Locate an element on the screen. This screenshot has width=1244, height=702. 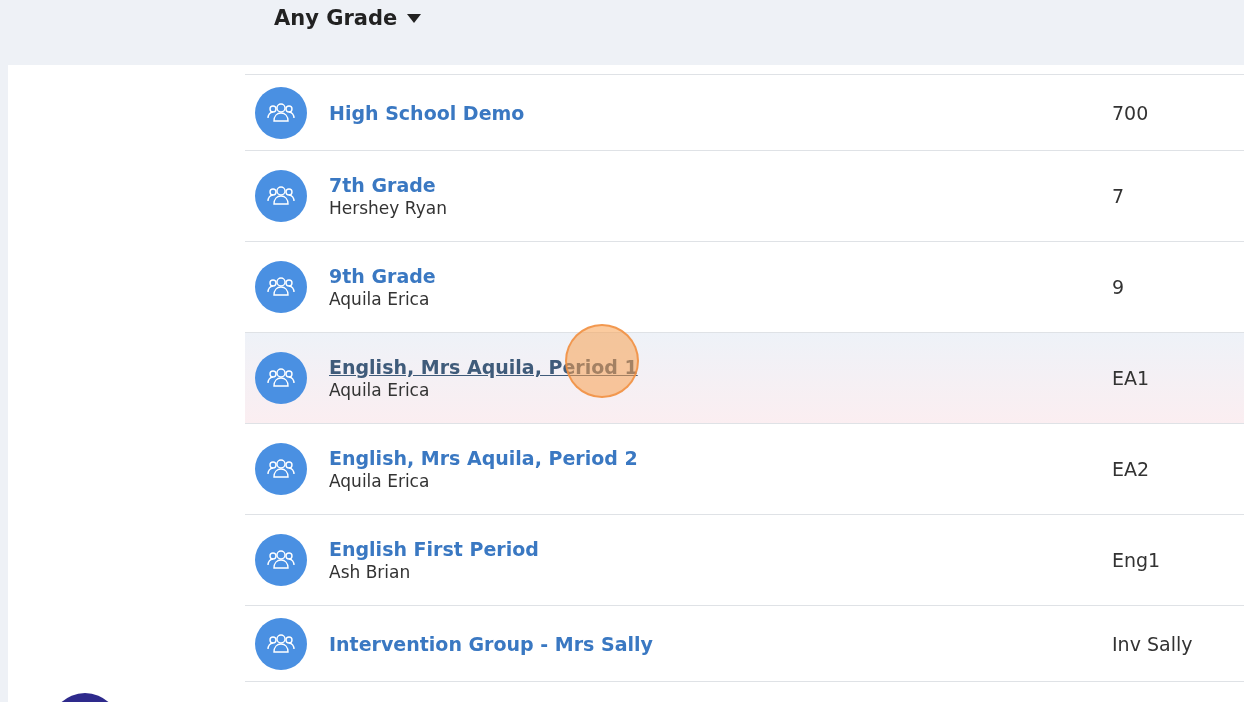
class-code: EA2 is located at coordinates (1131, 469).